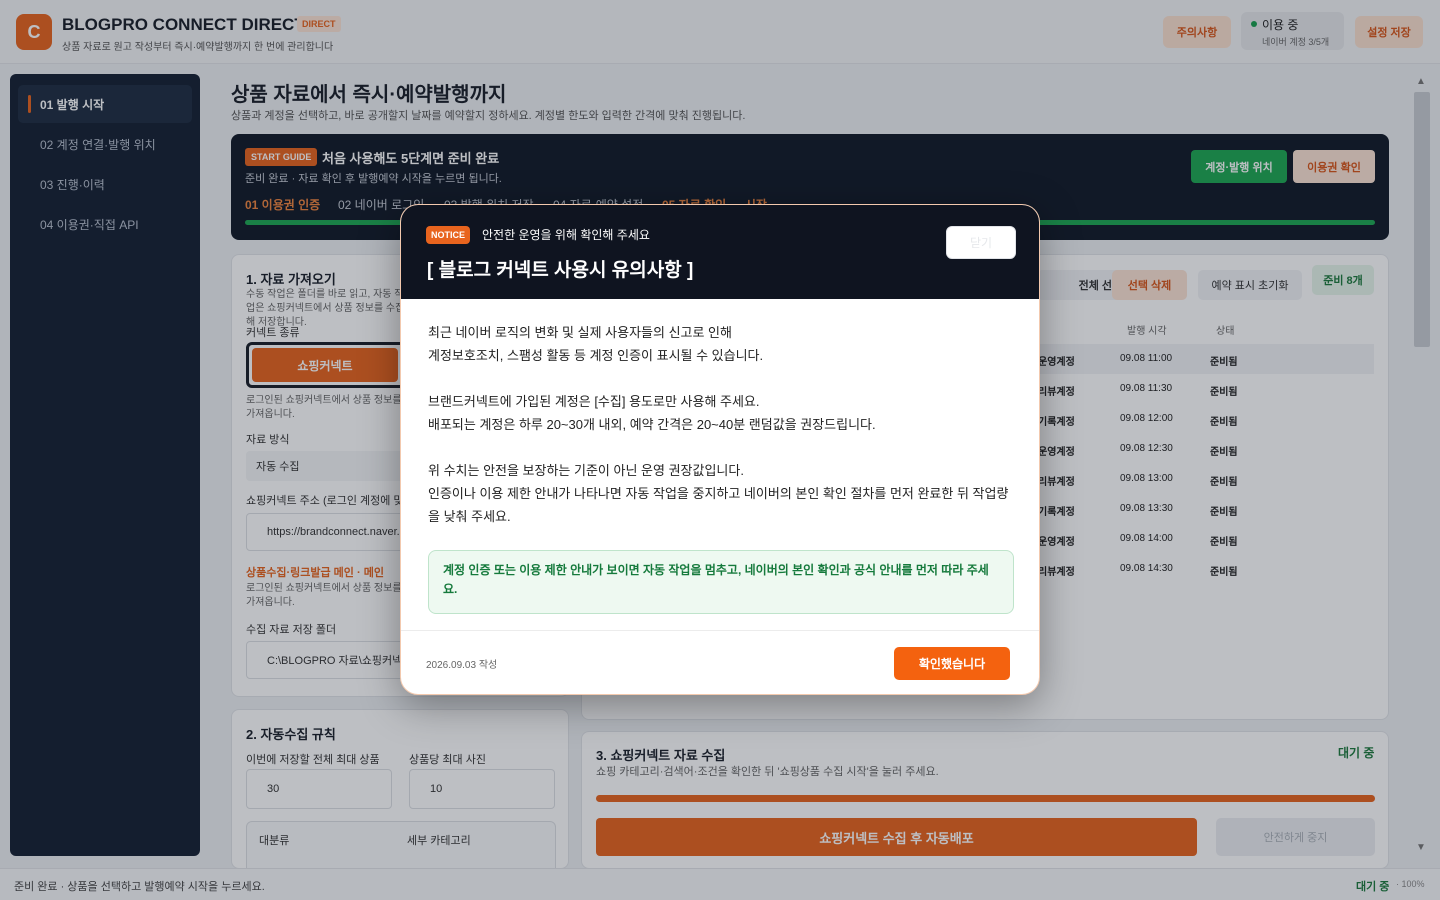 The image size is (1440, 900). Describe the element at coordinates (981, 242) in the screenshot. I see `modal-close-button: 닫기` at that location.